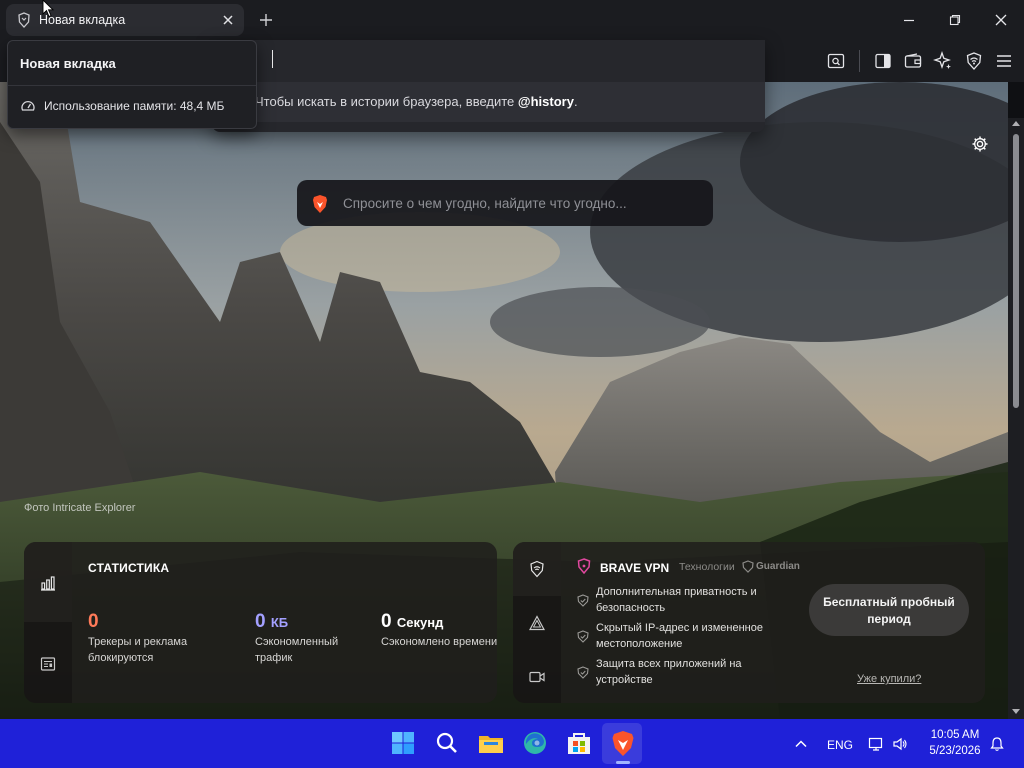  What do you see at coordinates (537, 623) in the screenshot?
I see `rewards-triangle-icon` at bounding box center [537, 623].